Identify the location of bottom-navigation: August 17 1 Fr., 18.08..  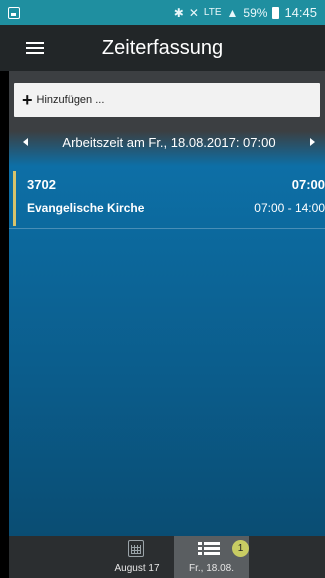
(167, 557).